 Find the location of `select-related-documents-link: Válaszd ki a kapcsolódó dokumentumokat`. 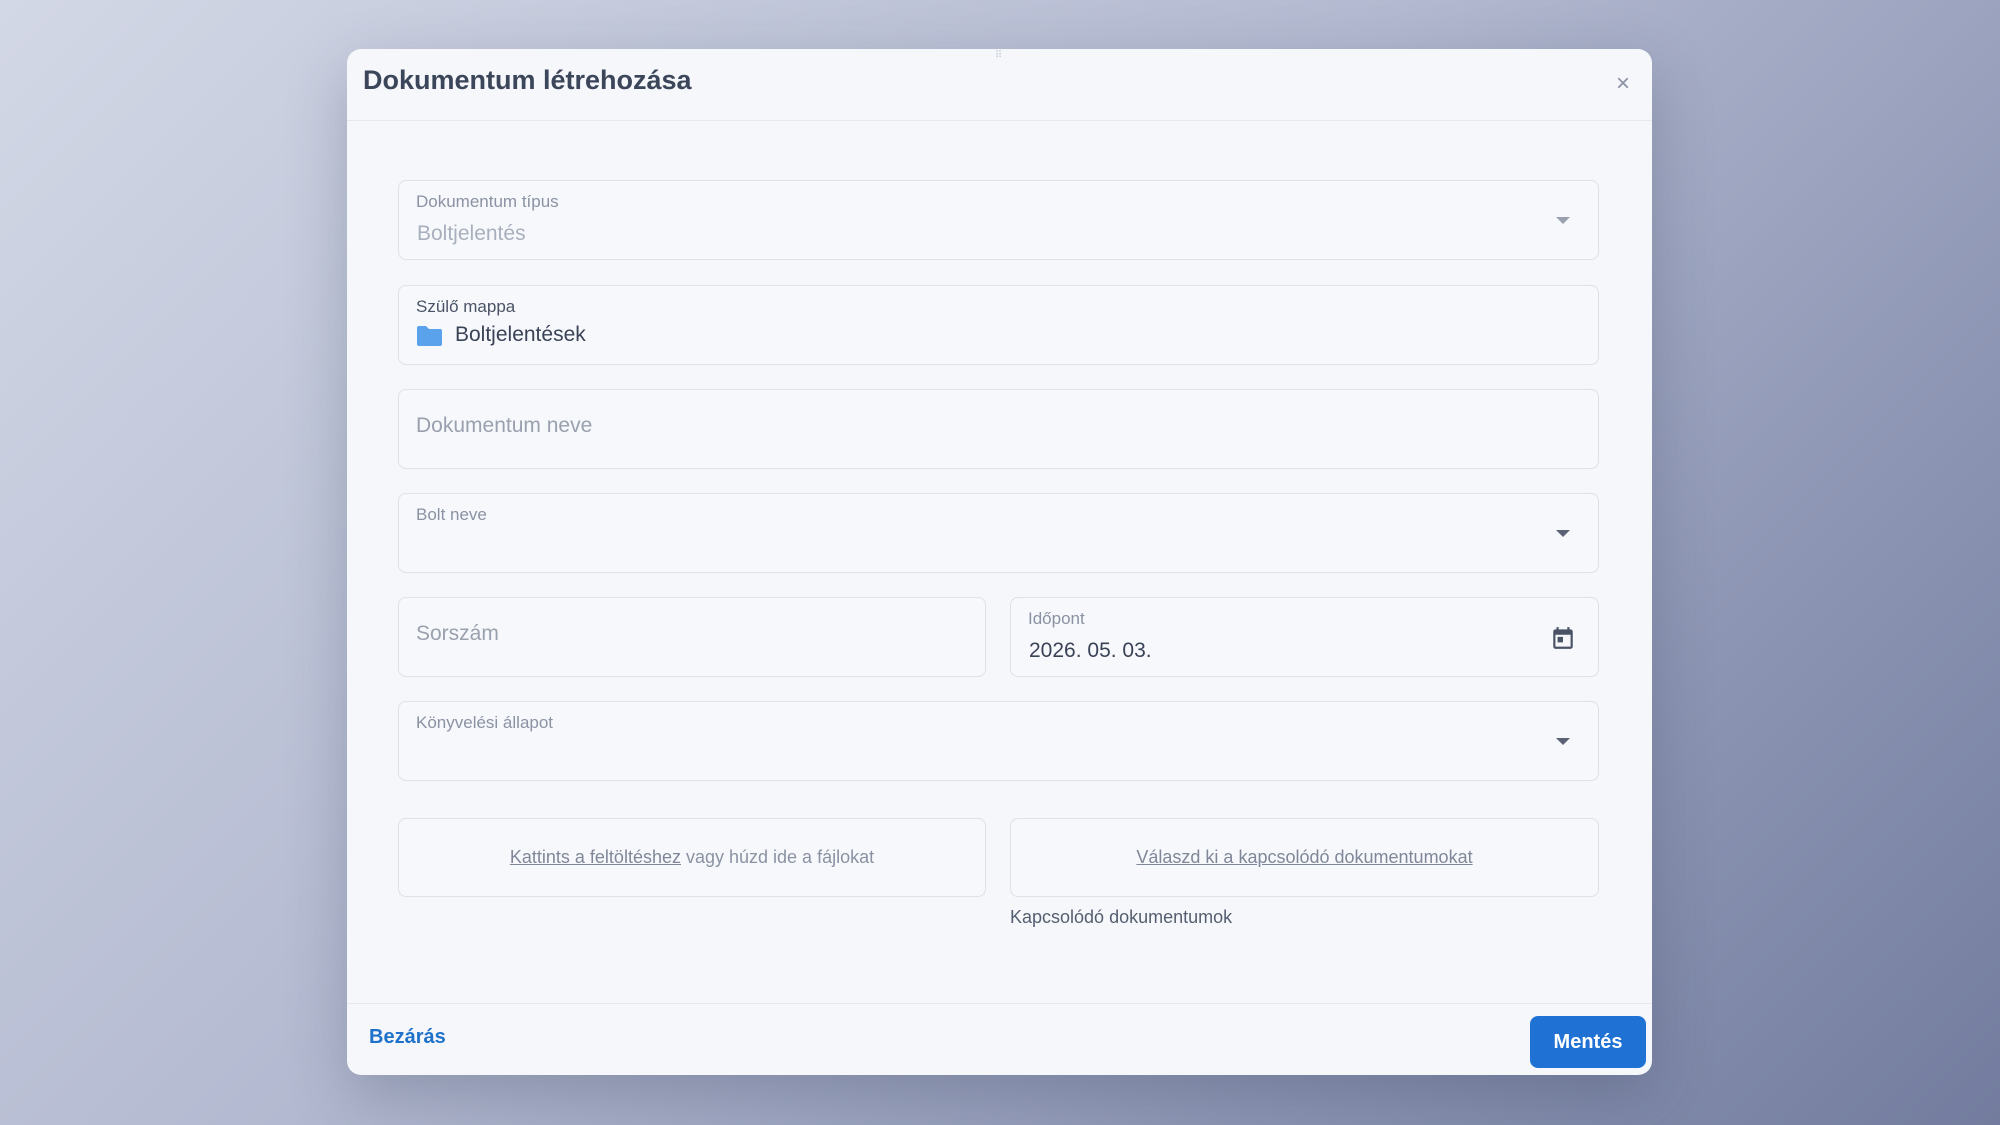

select-related-documents-link: Válaszd ki a kapcsolódó dokumentumokat is located at coordinates (1304, 857).